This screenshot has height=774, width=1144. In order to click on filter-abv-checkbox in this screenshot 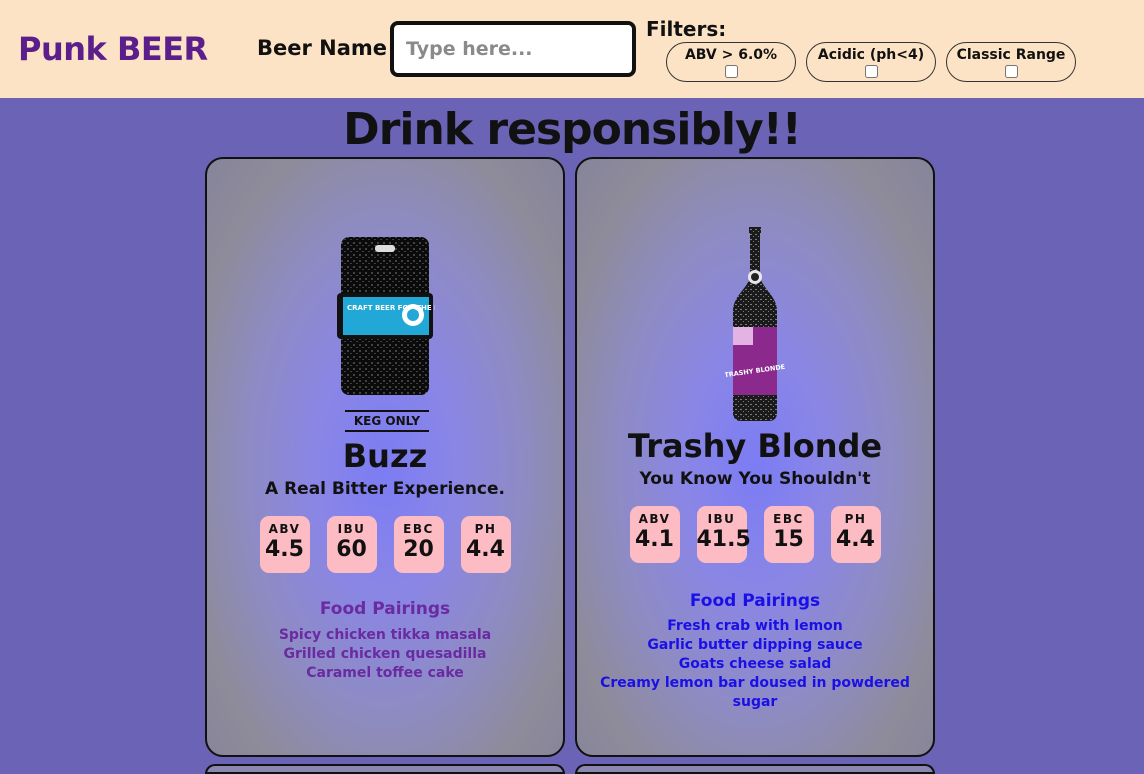, I will do `click(731, 71)`.